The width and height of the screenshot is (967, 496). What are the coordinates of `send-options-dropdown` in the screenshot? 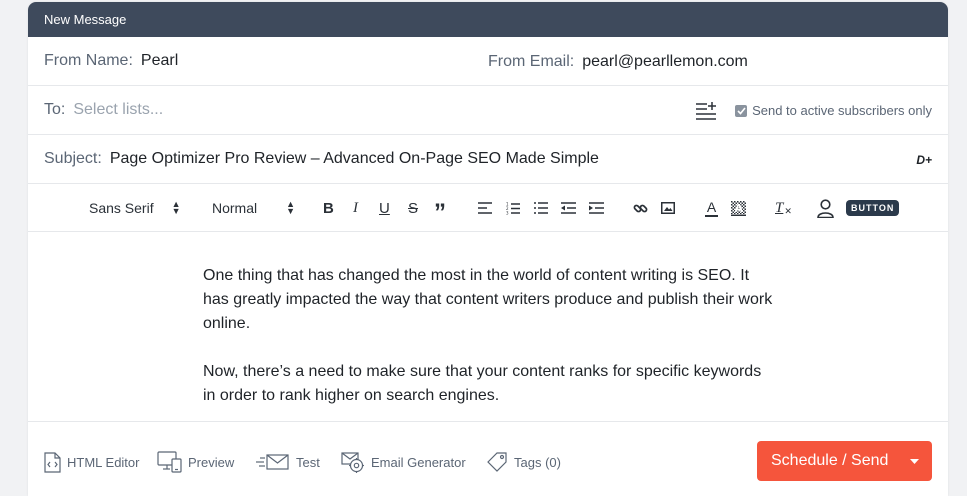 It's located at (914, 461).